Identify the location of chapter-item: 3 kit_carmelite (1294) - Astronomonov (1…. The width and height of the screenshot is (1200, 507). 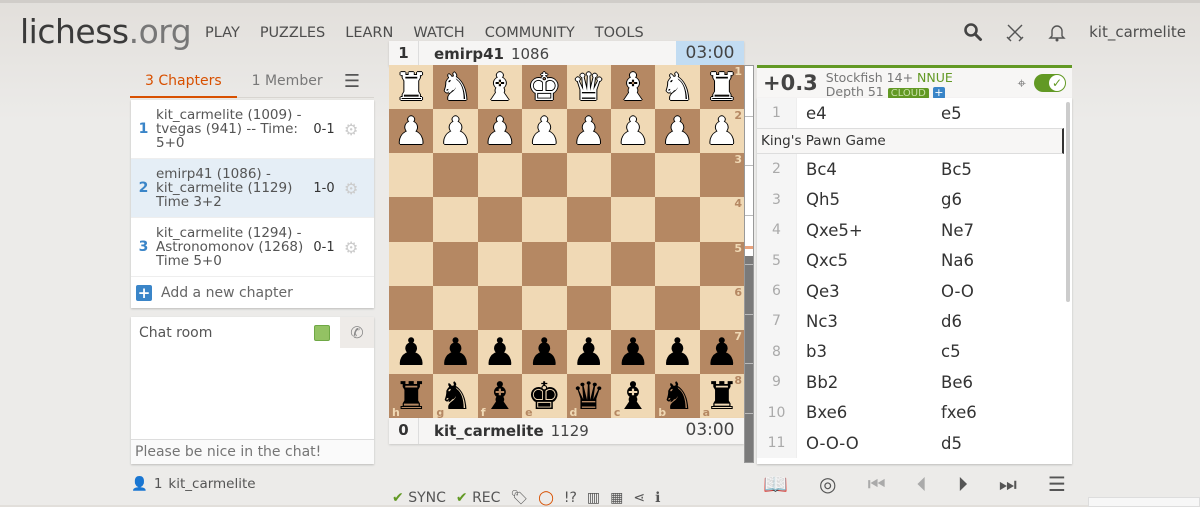
(252, 247).